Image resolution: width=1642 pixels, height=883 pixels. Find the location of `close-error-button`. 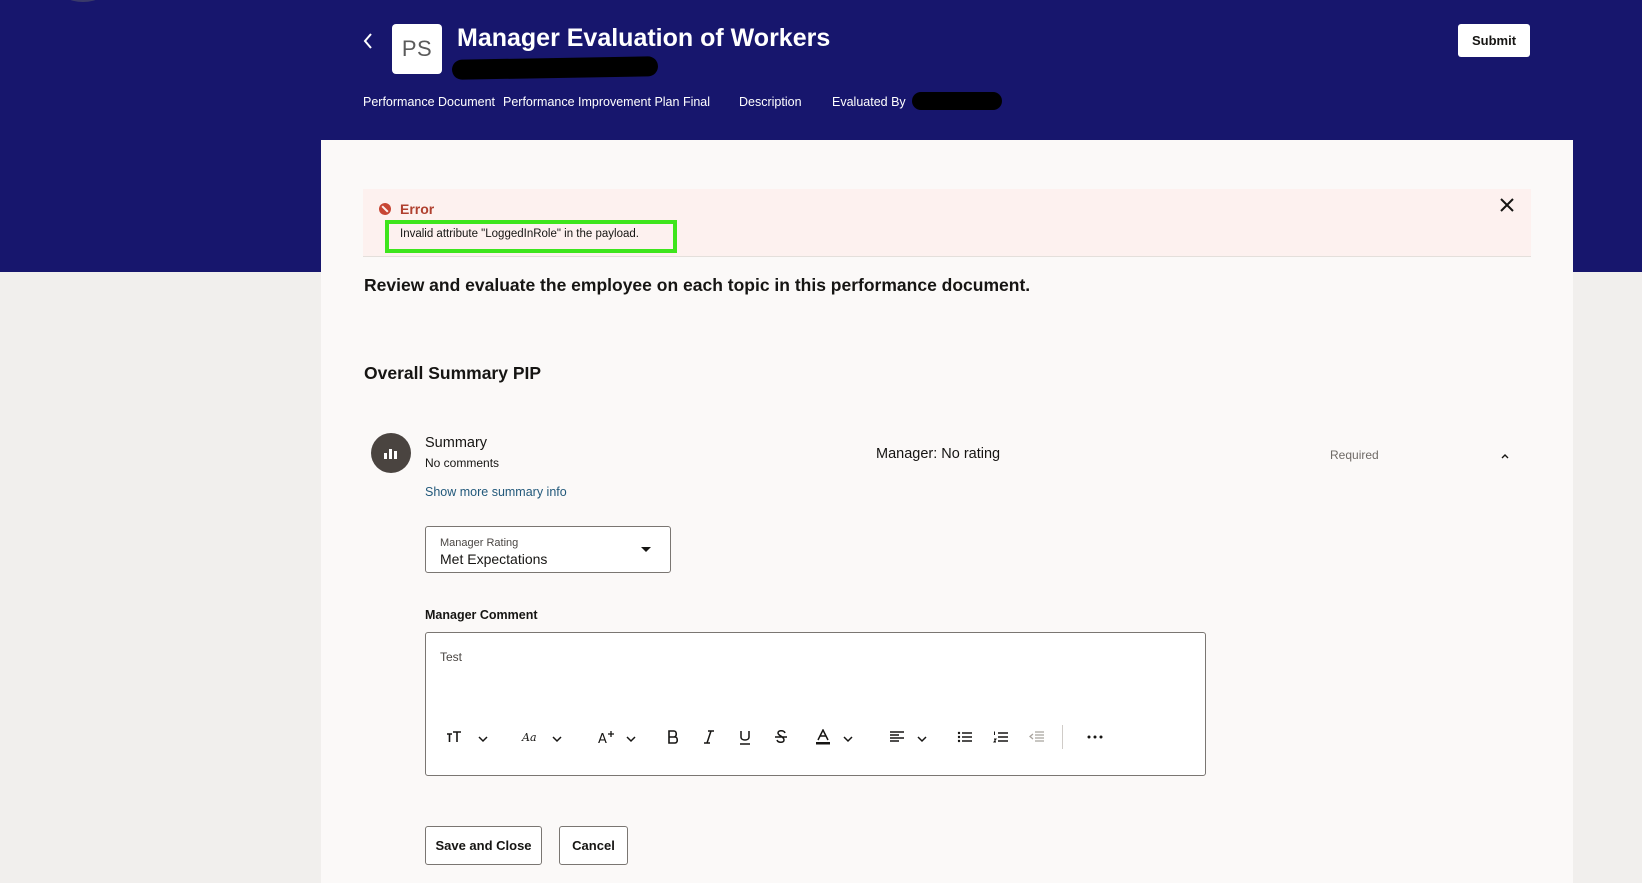

close-error-button is located at coordinates (1507, 205).